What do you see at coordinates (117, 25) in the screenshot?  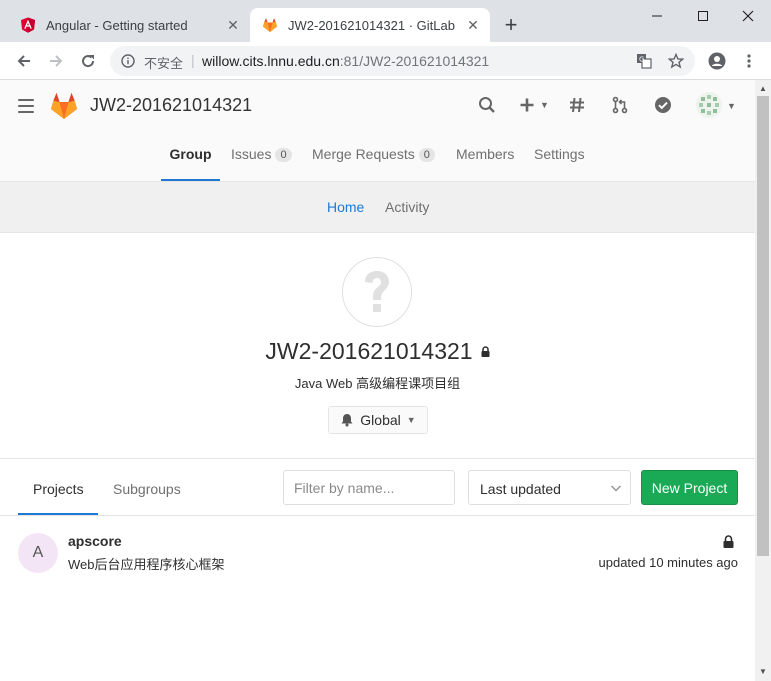 I see `tab-title: Angular - Getting started` at bounding box center [117, 25].